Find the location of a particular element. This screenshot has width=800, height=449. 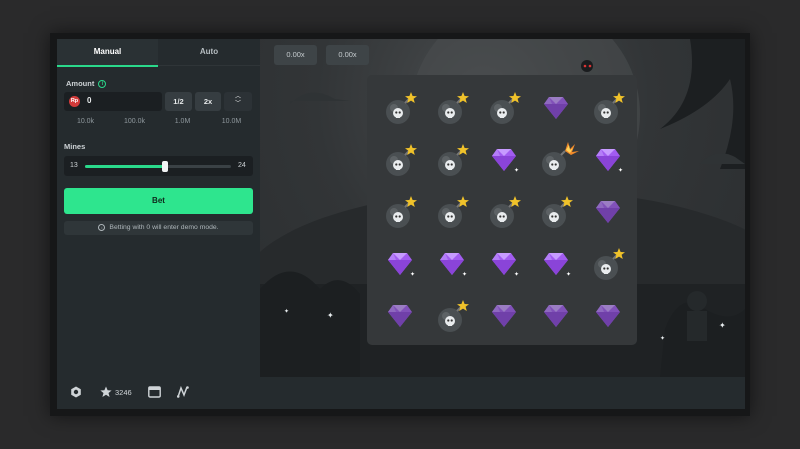

slider-fill is located at coordinates (125, 166).